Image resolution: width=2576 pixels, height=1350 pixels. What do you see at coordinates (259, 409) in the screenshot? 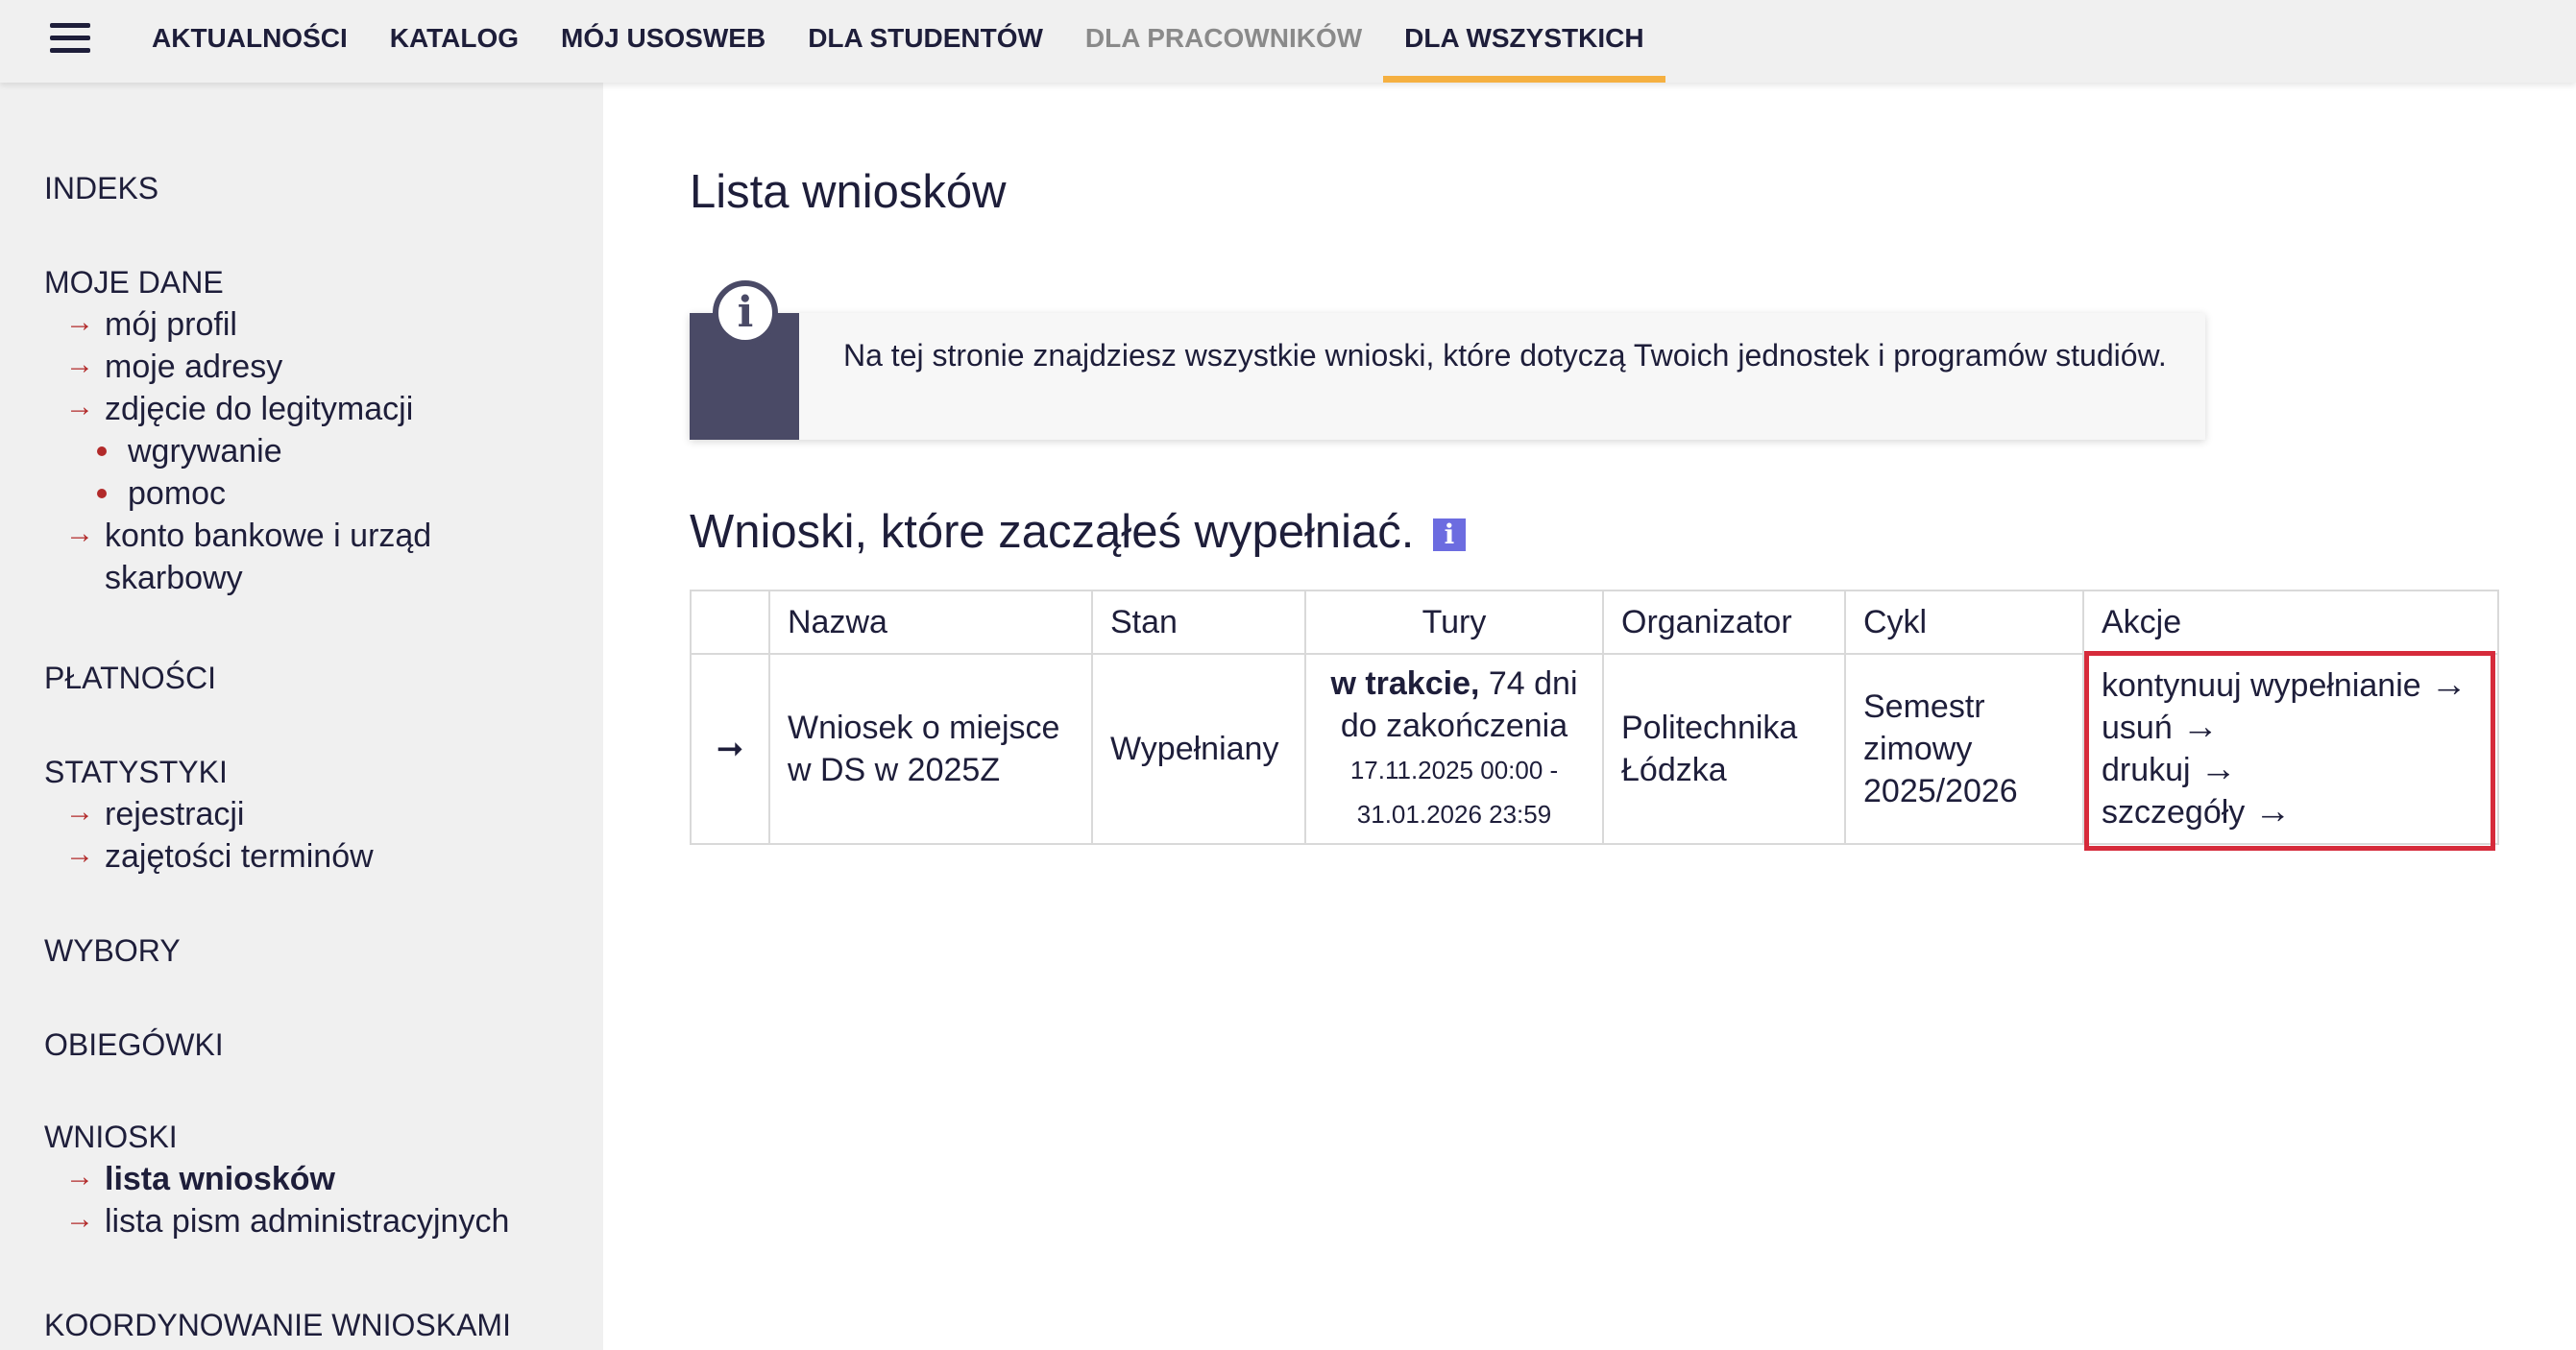
I see `sidebar-link-label: zdjęcie do legitymacji` at bounding box center [259, 409].